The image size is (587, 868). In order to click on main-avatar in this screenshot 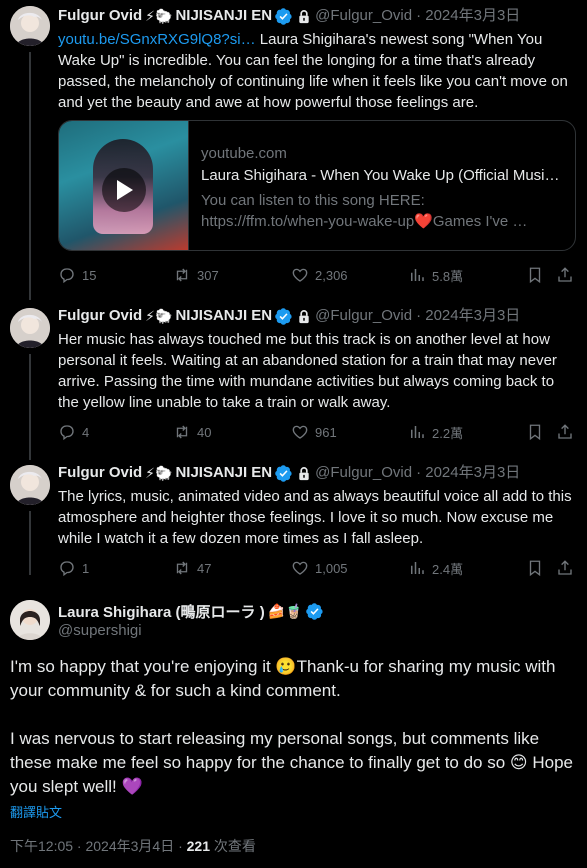, I will do `click(30, 620)`.